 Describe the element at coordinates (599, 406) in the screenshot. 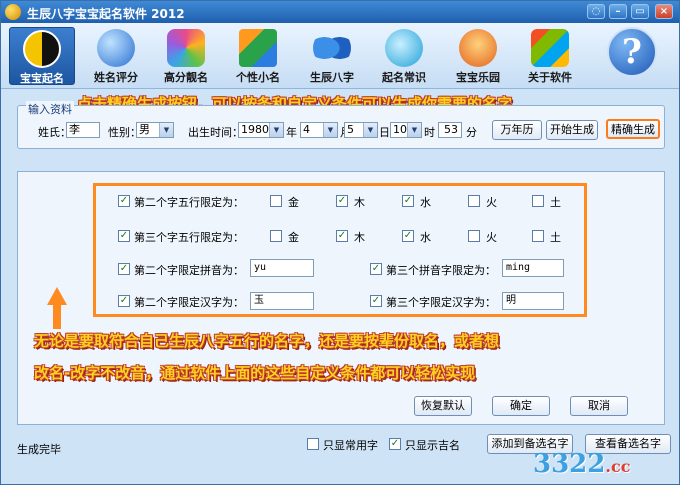

I see `cancel-button: 取消` at that location.